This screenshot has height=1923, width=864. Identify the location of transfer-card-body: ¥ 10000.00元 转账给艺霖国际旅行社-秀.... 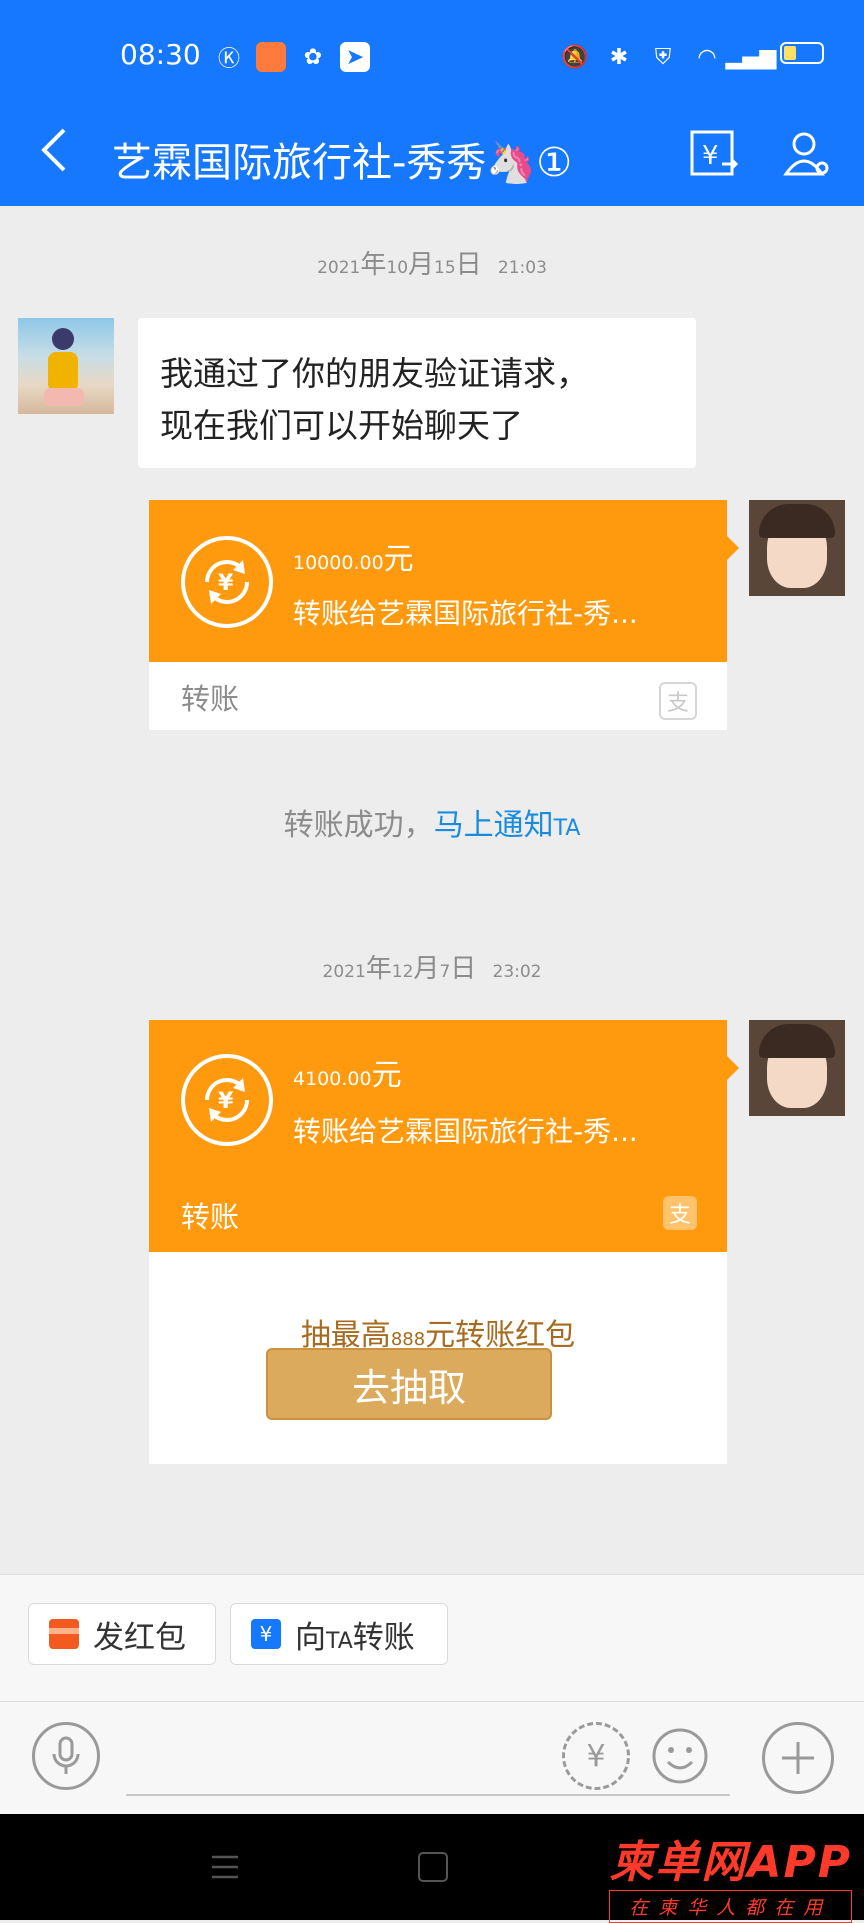
(438, 581).